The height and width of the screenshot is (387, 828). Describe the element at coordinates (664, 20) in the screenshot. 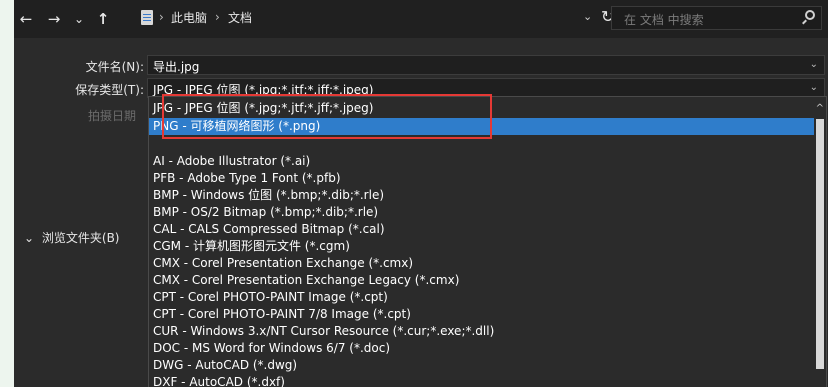

I see `search-placeholder: 在 文档 中搜索` at that location.